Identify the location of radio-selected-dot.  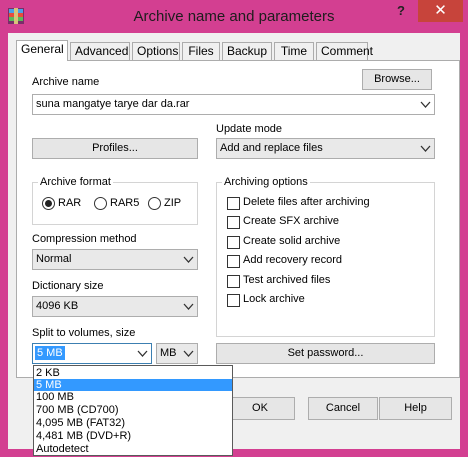
(48, 203).